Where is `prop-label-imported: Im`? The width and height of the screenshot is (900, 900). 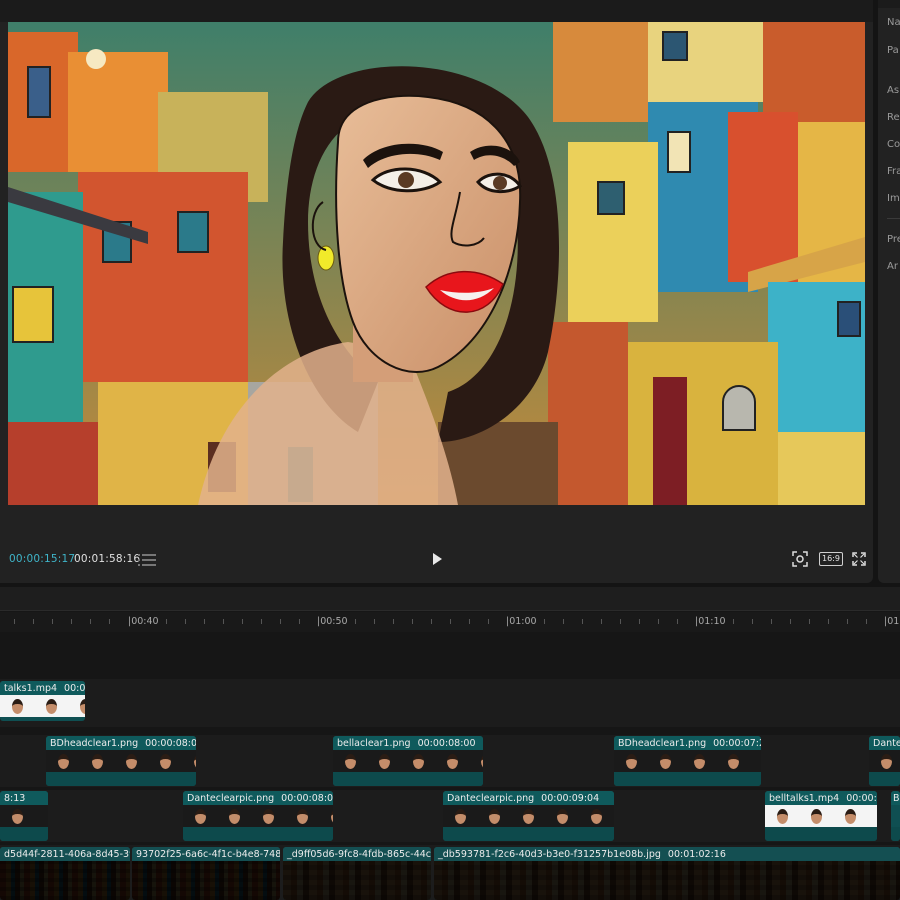 prop-label-imported: Im is located at coordinates (893, 198).